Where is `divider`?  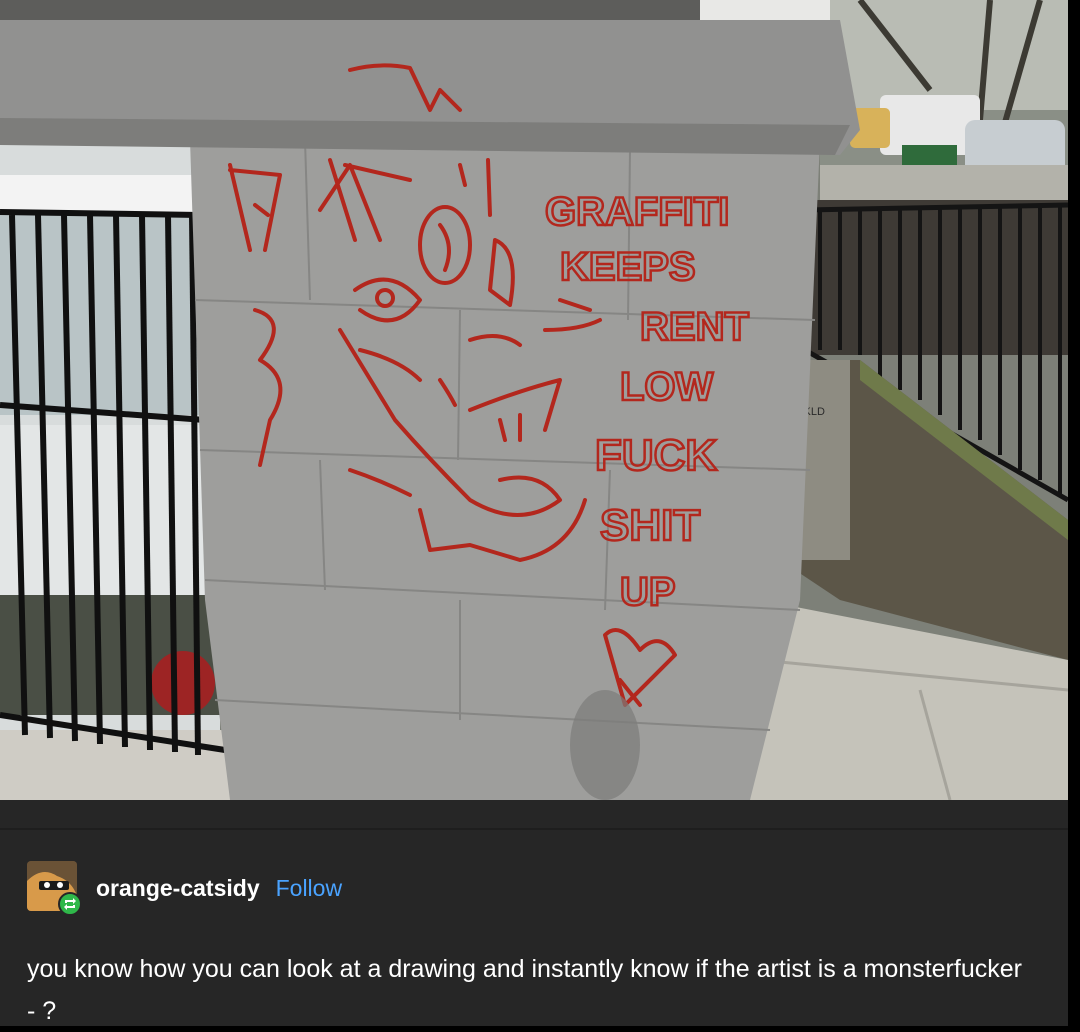 divider is located at coordinates (534, 829).